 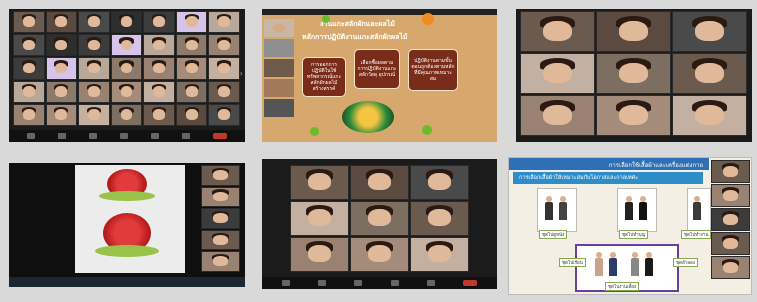 What do you see at coordinates (609, 164) in the screenshot?
I see `slide-title-bar: การเลือกใช้เสื้อผ้าและเครื่องแต่งกาย` at bounding box center [609, 164].